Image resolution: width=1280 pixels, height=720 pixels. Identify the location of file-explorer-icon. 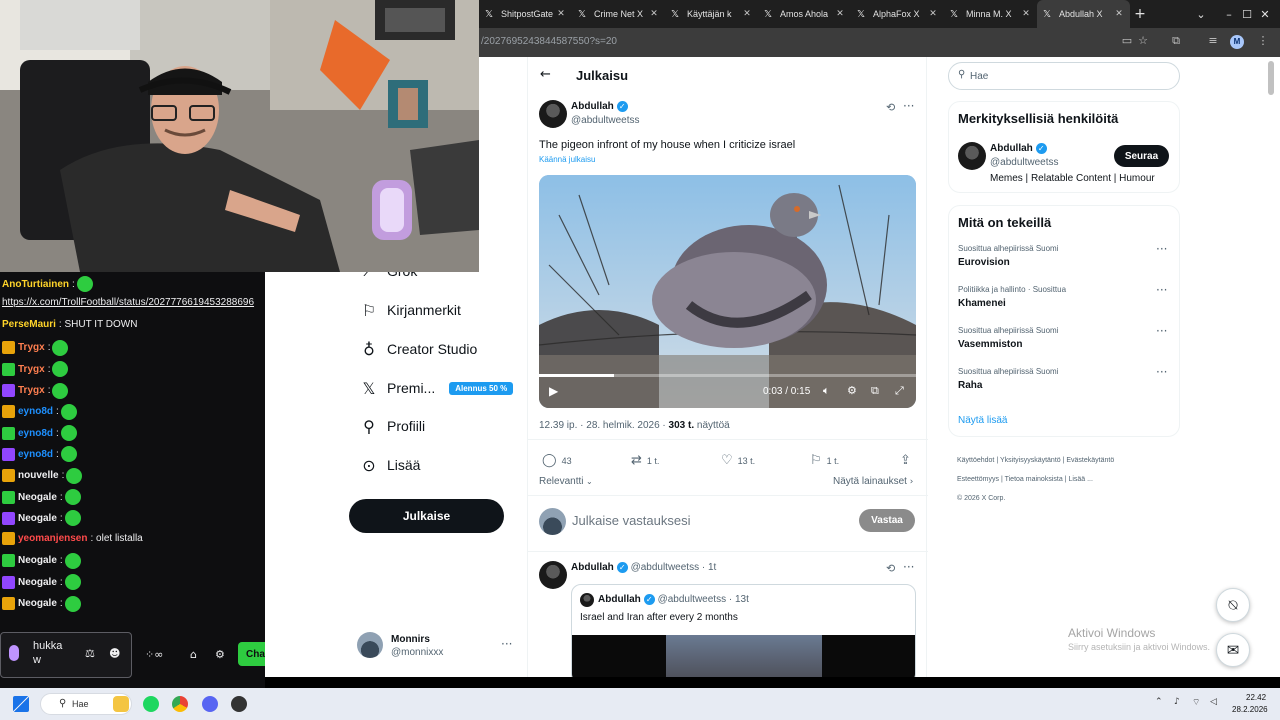
(121, 704).